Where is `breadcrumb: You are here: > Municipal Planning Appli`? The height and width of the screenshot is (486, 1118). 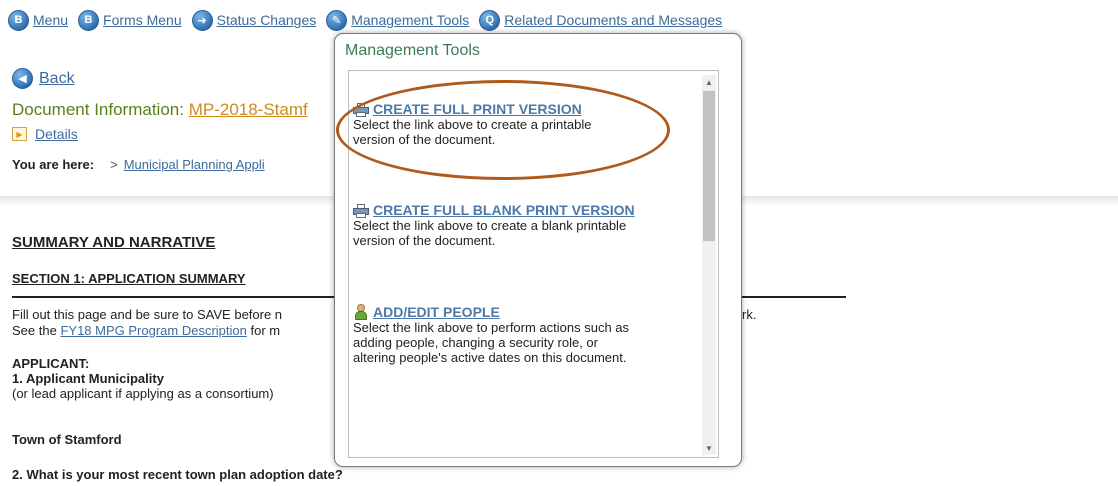 breadcrumb: You are here: > Municipal Planning Appli is located at coordinates (138, 164).